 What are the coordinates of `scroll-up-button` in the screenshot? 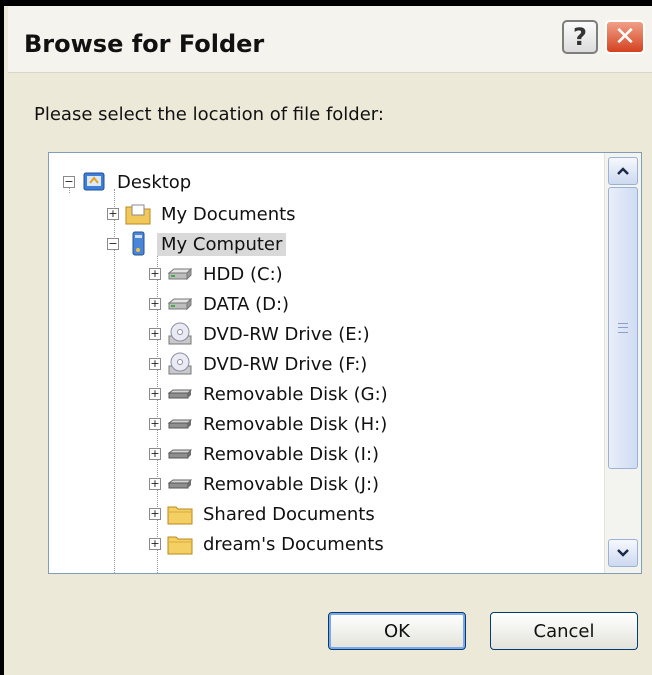 It's located at (623, 171).